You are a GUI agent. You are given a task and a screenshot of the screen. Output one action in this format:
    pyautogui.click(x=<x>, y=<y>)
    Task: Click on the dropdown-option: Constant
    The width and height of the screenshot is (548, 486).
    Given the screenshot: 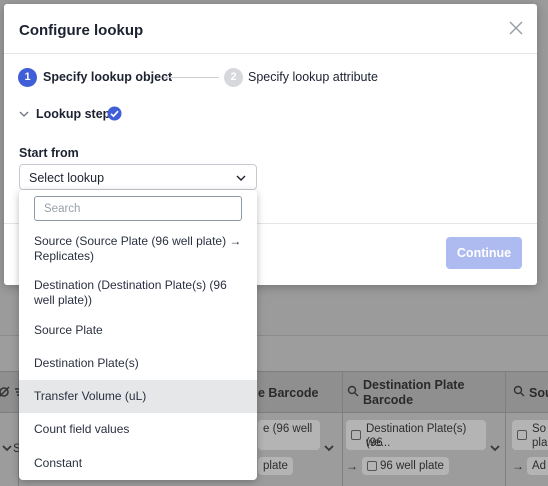 What is the action you would take?
    pyautogui.click(x=138, y=463)
    